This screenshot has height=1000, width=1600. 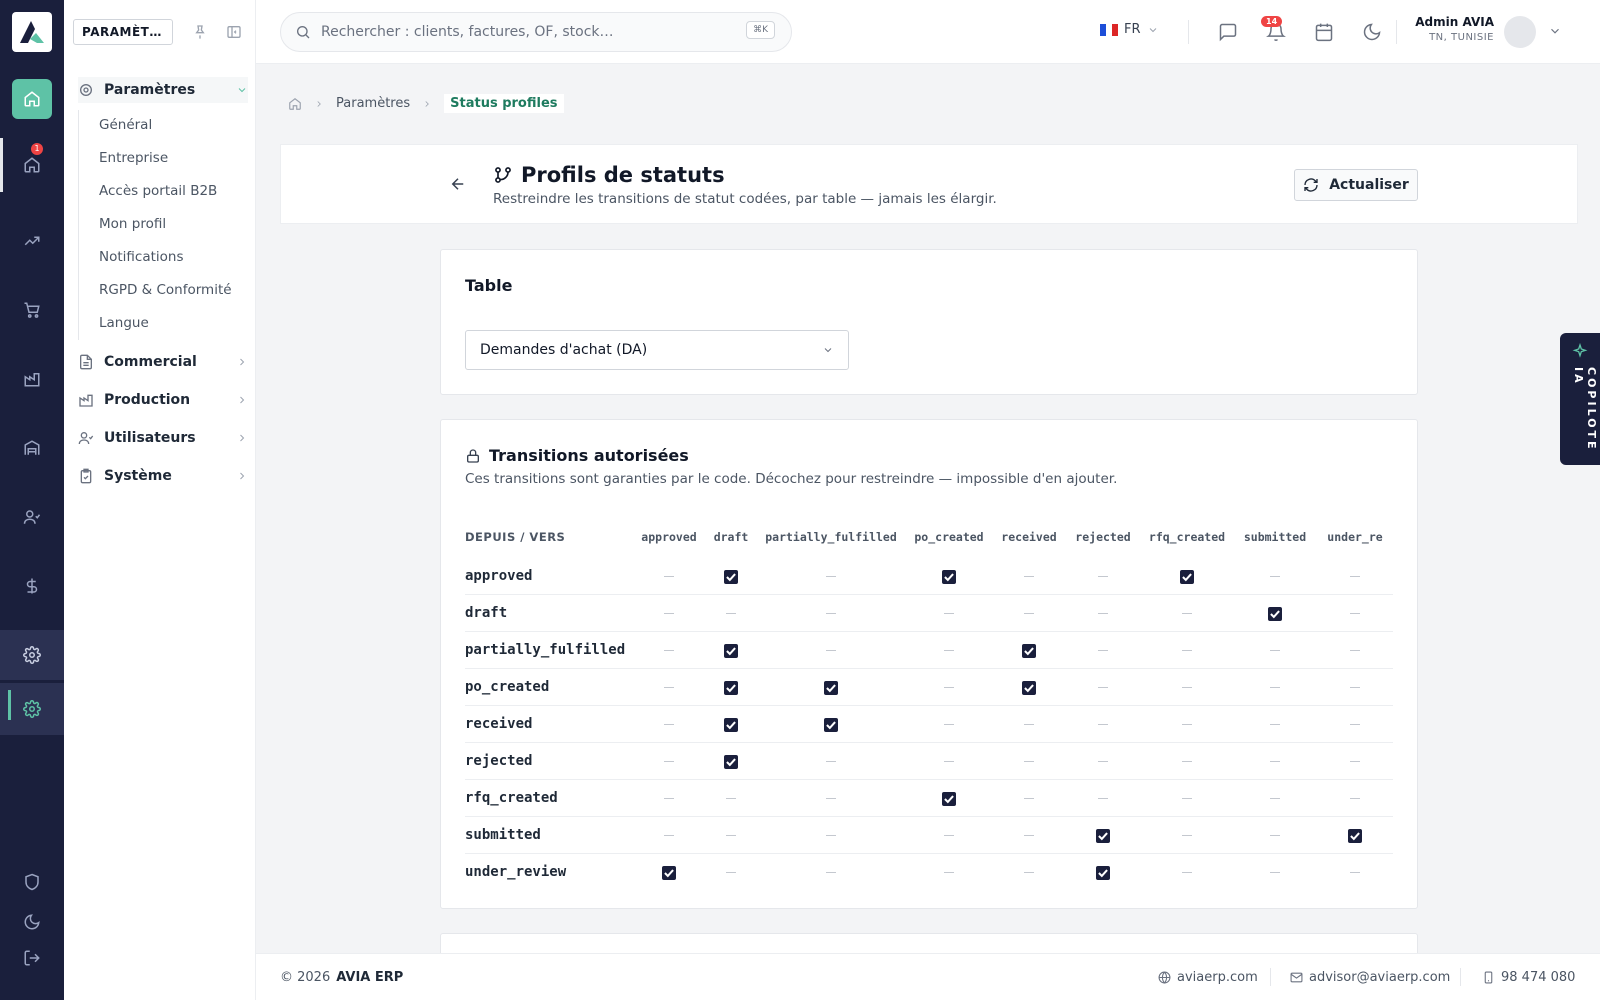 I want to click on sidebar-item-portail-b2b: Accès portail B2B, so click(x=158, y=191).